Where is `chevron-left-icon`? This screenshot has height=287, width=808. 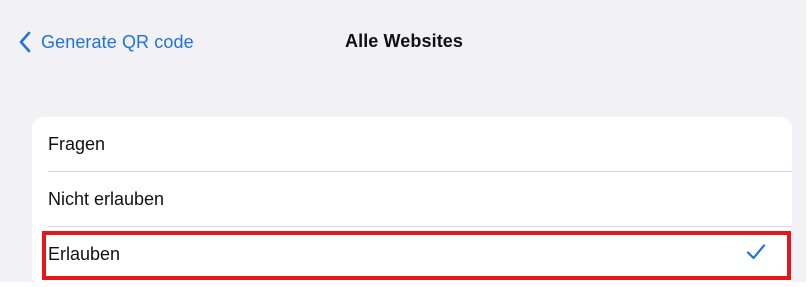 chevron-left-icon is located at coordinates (25, 42).